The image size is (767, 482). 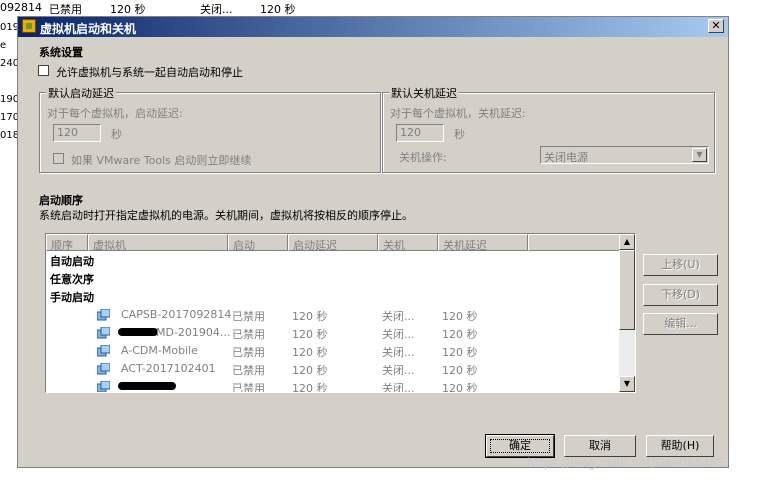 What do you see at coordinates (483, 243) in the screenshot?
I see `column-shutdown-delay: 关机延迟` at bounding box center [483, 243].